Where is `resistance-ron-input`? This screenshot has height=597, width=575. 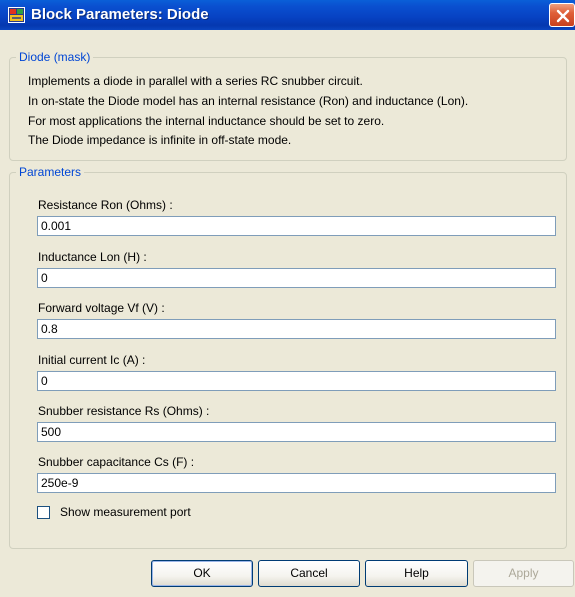
resistance-ron-input is located at coordinates (296, 226).